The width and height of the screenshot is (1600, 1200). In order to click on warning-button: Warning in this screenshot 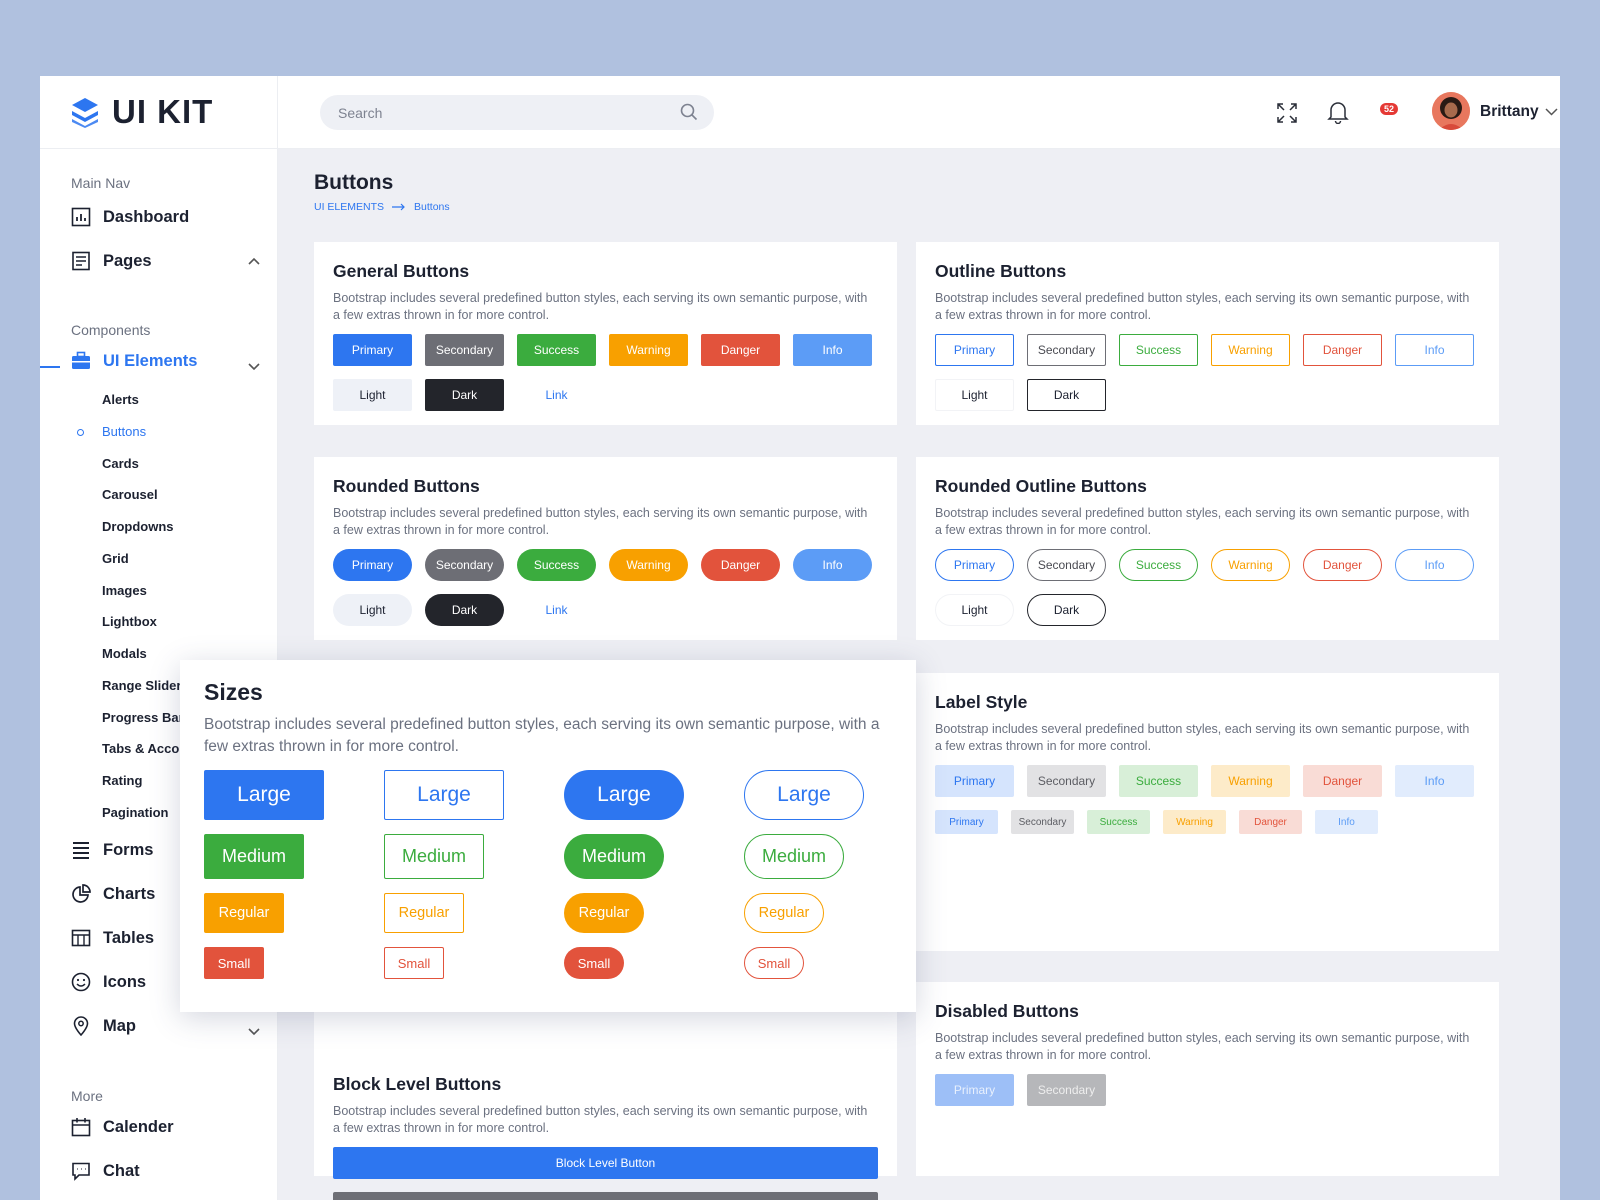, I will do `click(648, 350)`.